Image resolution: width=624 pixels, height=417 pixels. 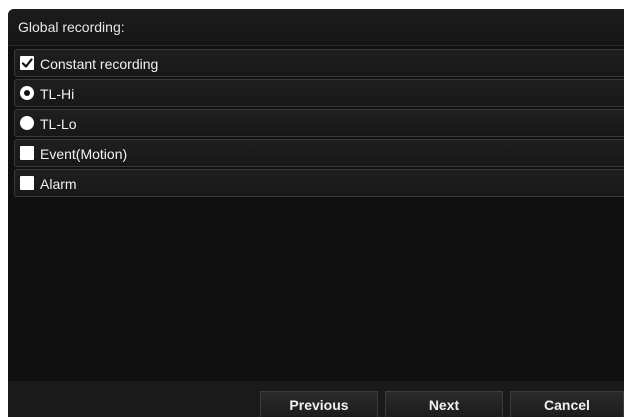 I want to click on tl-hi-option: TL-Hi, so click(x=319, y=93).